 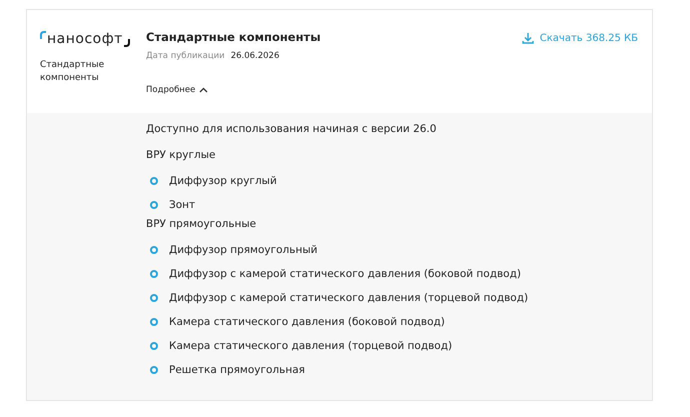 What do you see at coordinates (203, 90) in the screenshot?
I see `chevron-icon` at bounding box center [203, 90].